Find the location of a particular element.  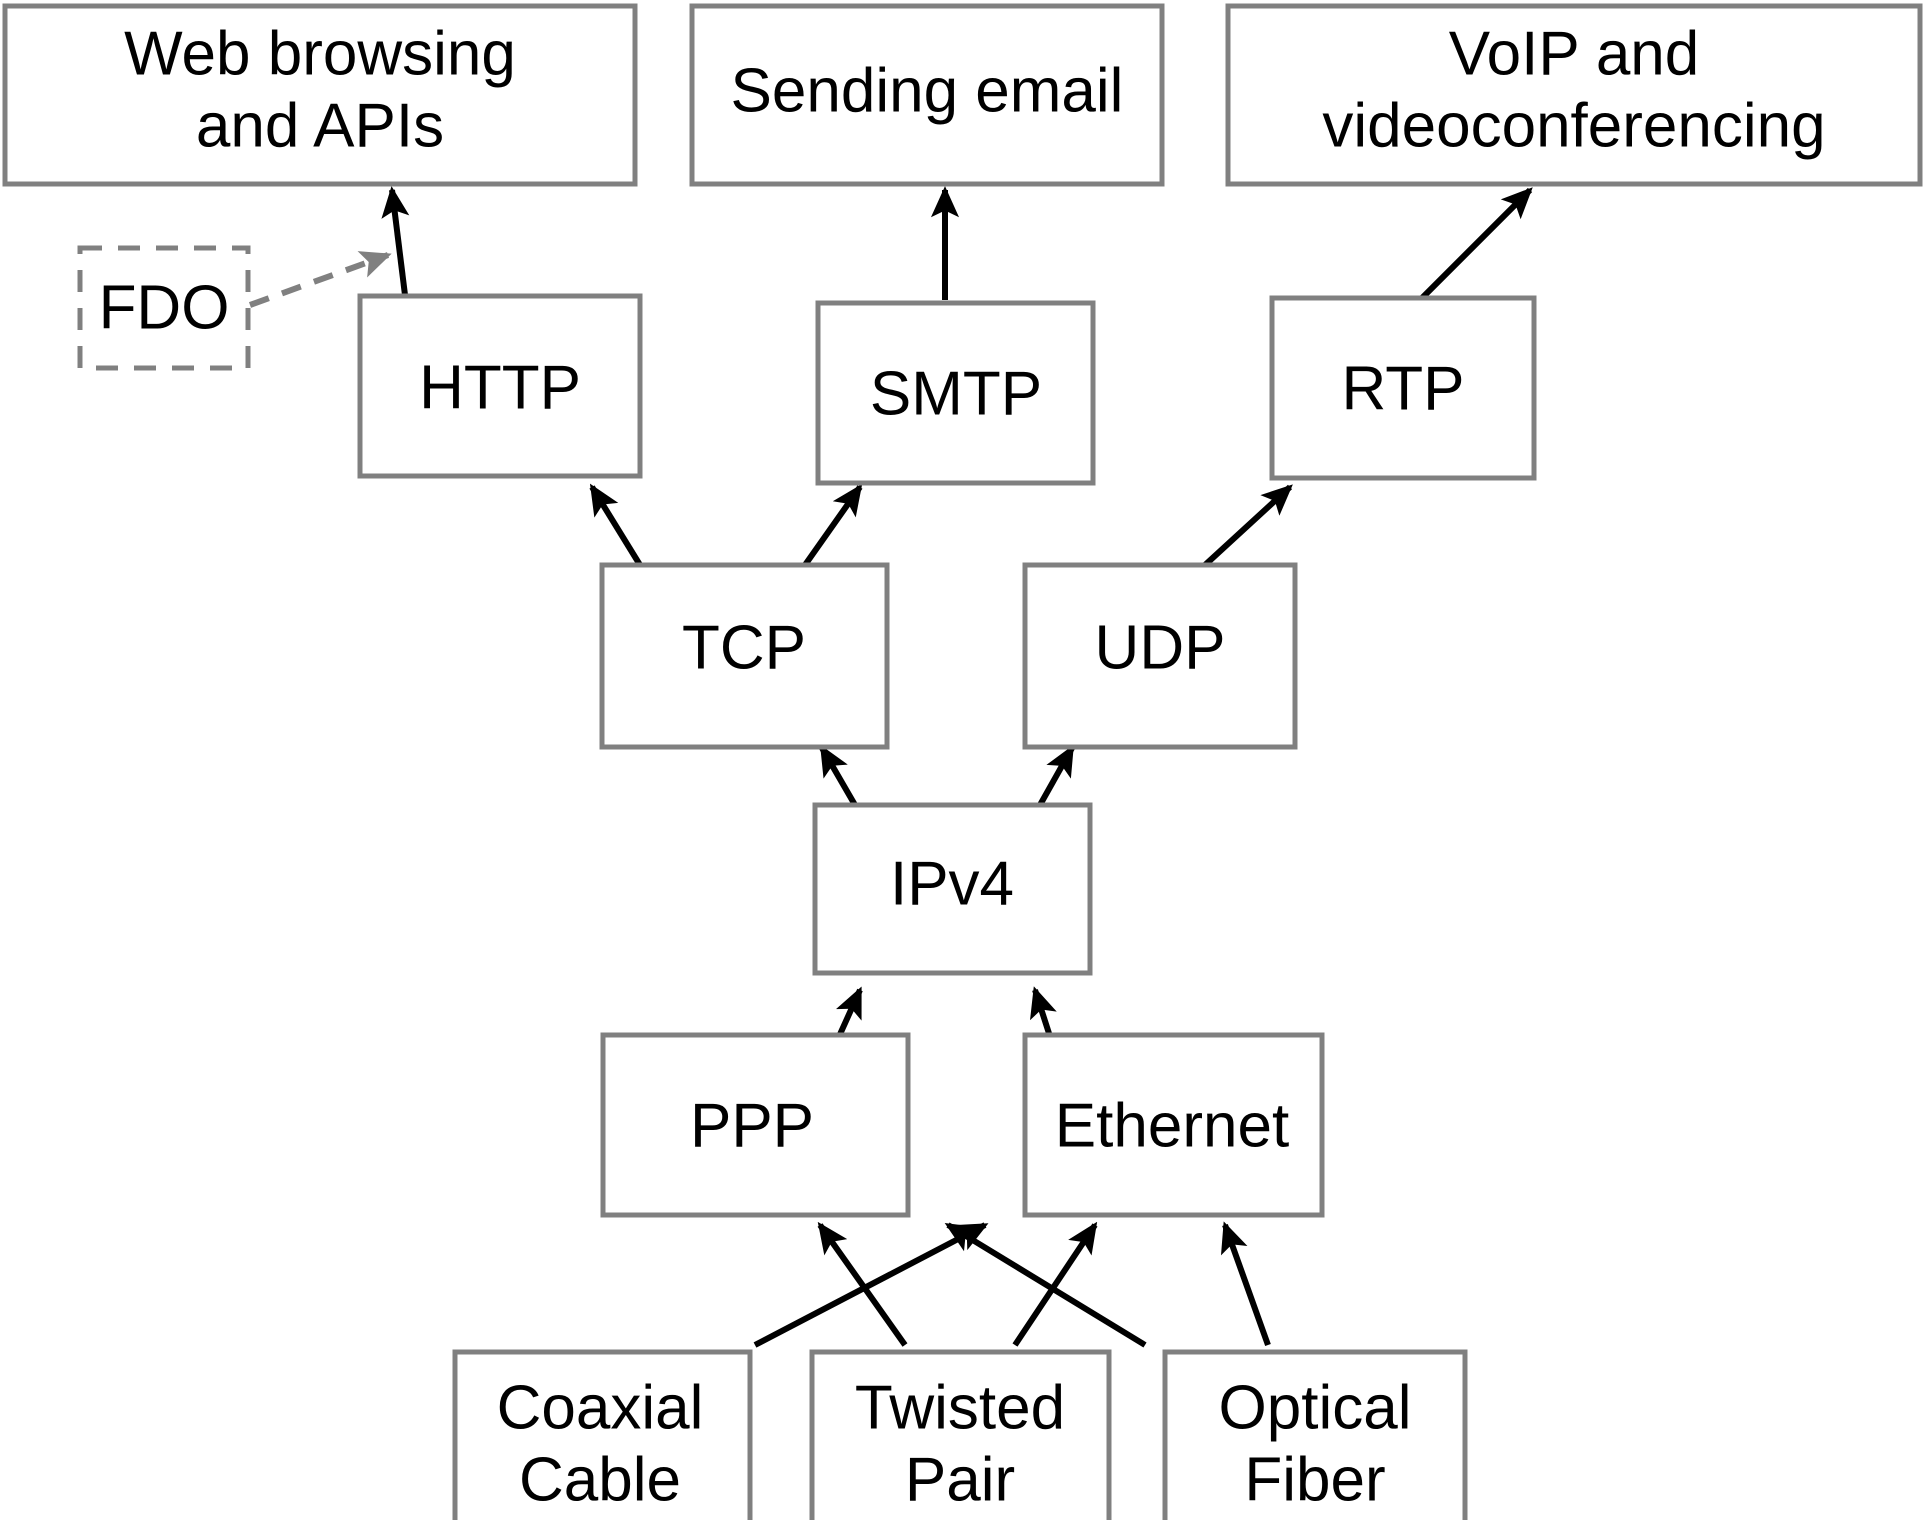

node-coaxial-cable-label-line2: Cable is located at coordinates (600, 1479).